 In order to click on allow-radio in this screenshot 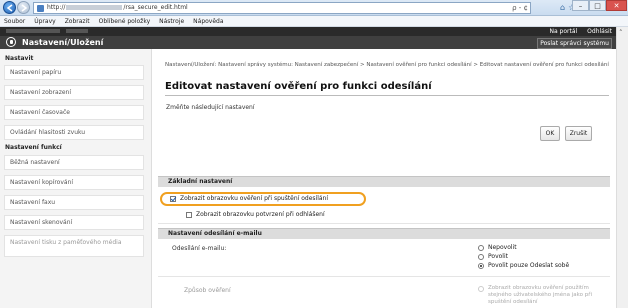, I will do `click(481, 257)`.